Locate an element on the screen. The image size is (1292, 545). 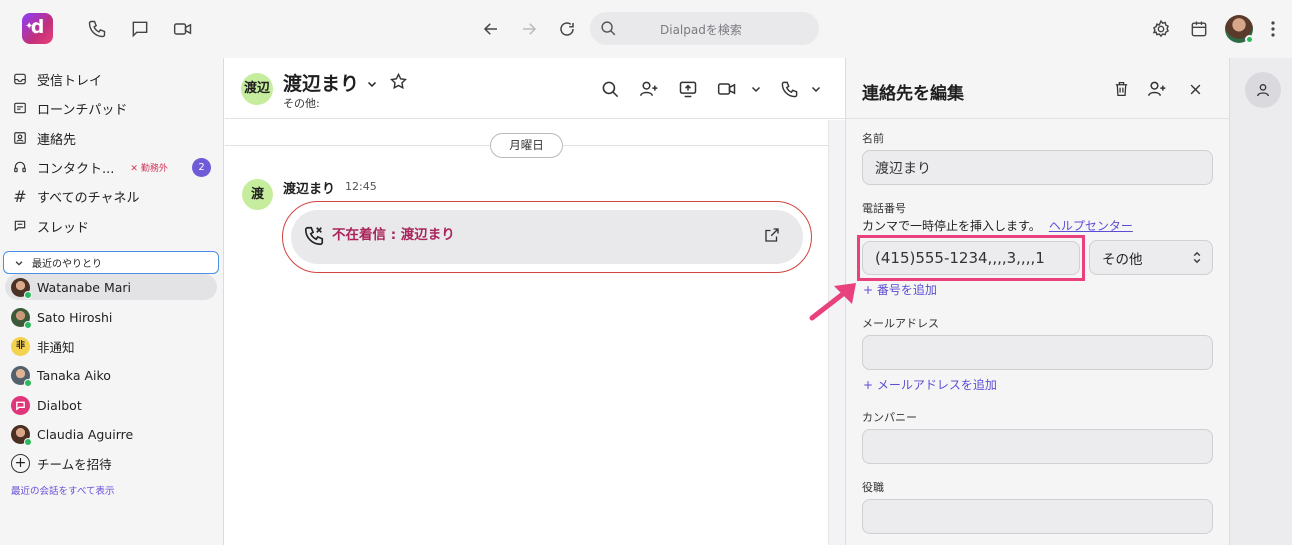
role-field is located at coordinates (1037, 516).